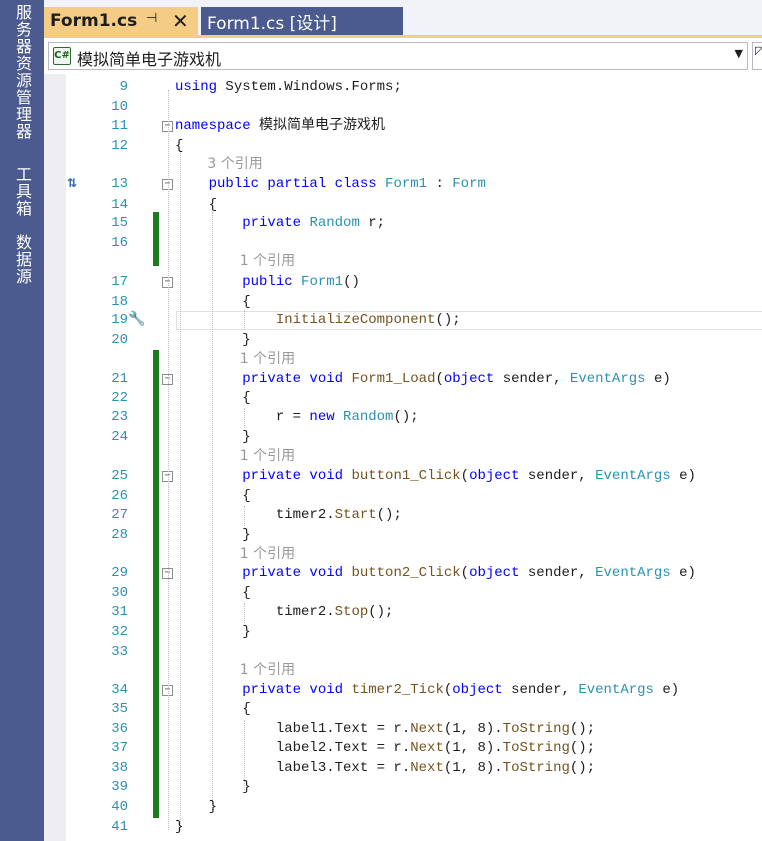 This screenshot has height=841, width=762. What do you see at coordinates (119, 223) in the screenshot?
I see `line-number: 15` at bounding box center [119, 223].